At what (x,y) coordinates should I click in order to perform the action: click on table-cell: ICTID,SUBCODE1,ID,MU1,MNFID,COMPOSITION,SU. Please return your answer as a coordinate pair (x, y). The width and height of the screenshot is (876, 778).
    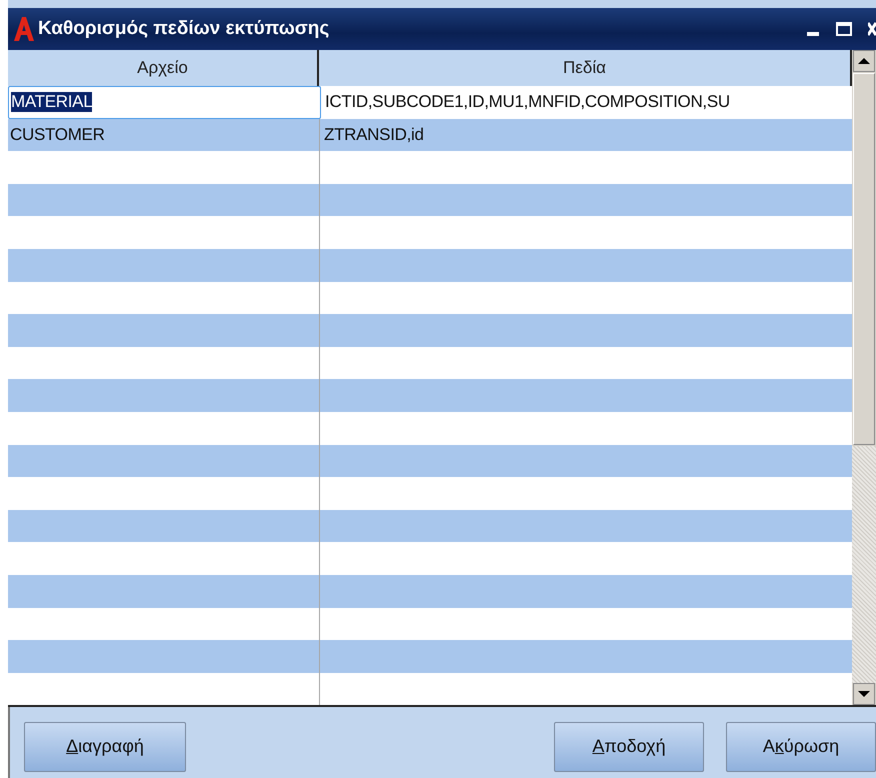
    Looking at the image, I should click on (586, 102).